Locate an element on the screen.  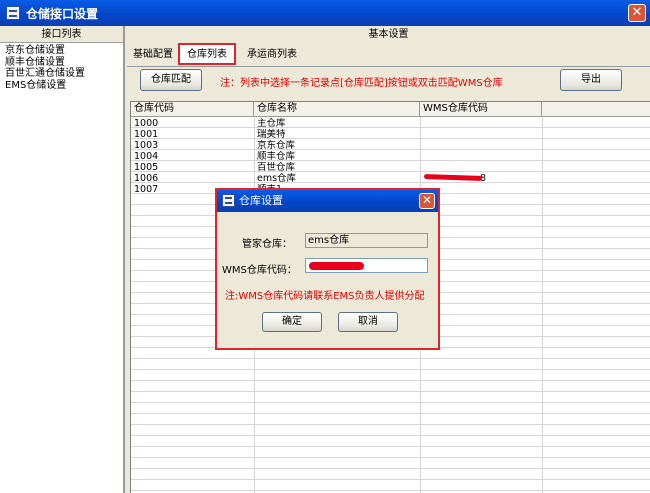
tabs-divider is located at coordinates (388, 66).